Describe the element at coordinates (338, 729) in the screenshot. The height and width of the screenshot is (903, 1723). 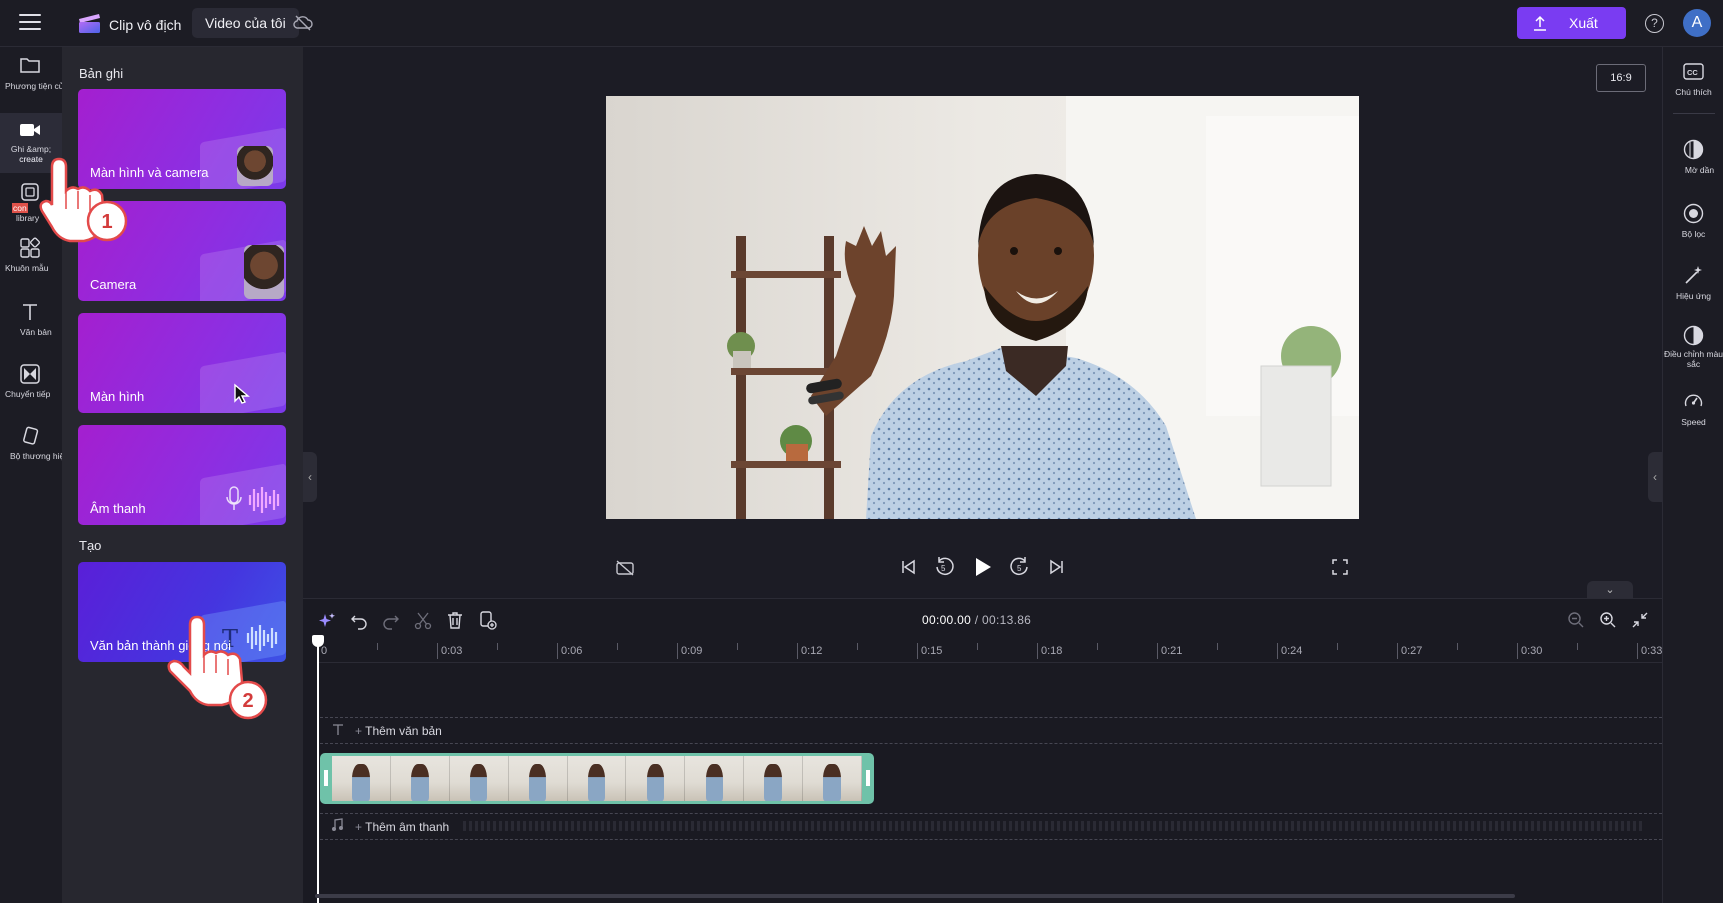
I see `text-track-icon` at that location.